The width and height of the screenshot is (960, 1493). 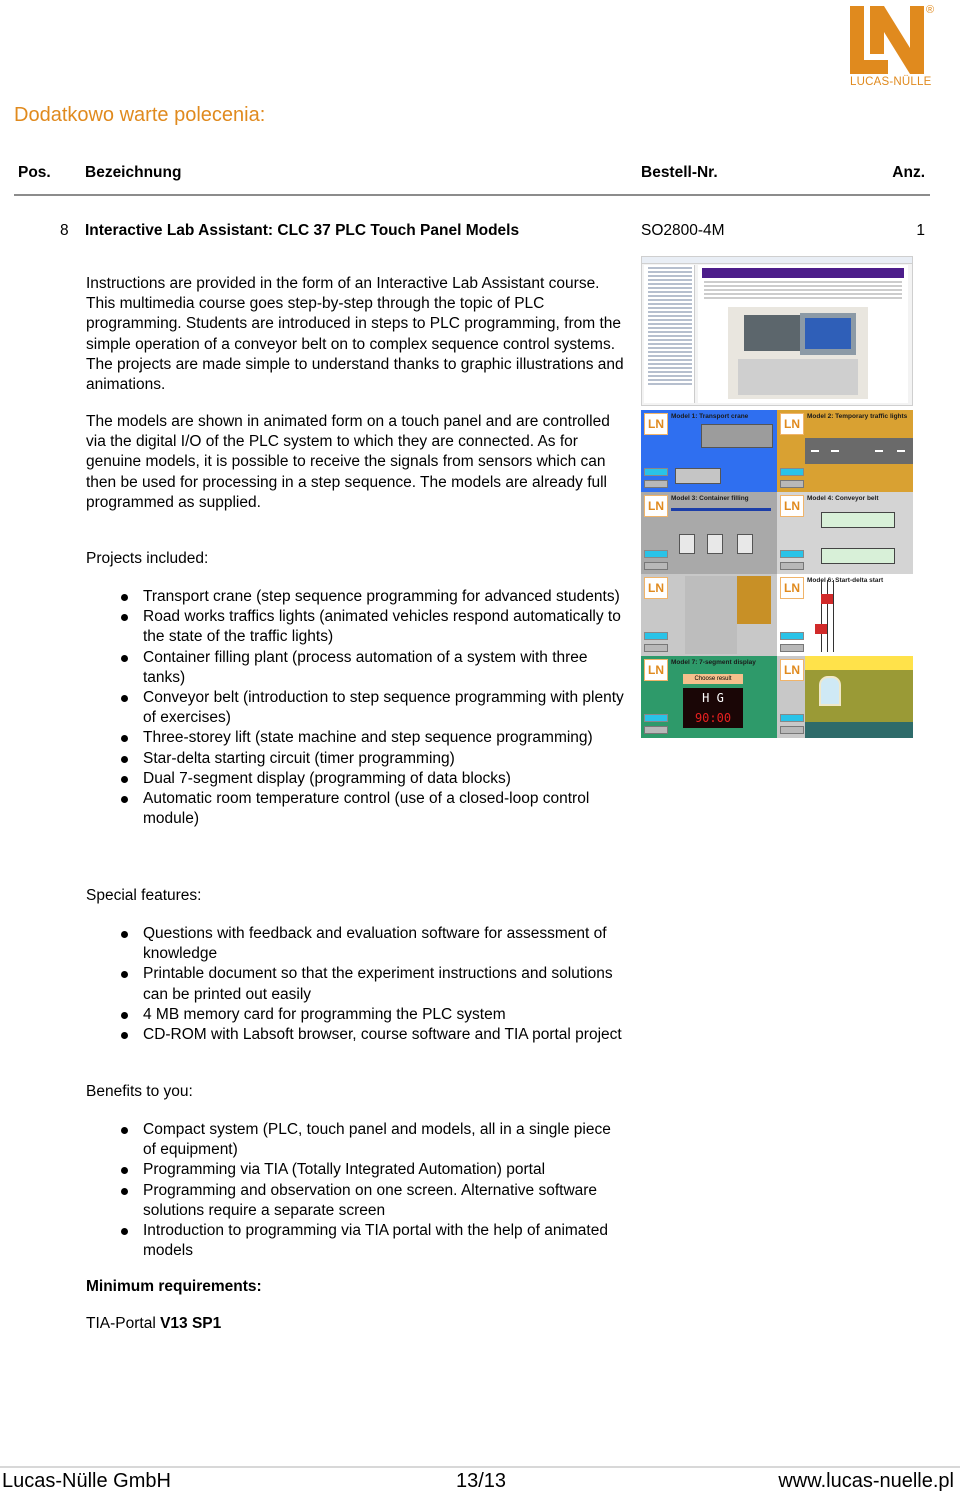 What do you see at coordinates (866, 1481) in the screenshot?
I see `footer-website: www.lucas-nuelle.pl` at bounding box center [866, 1481].